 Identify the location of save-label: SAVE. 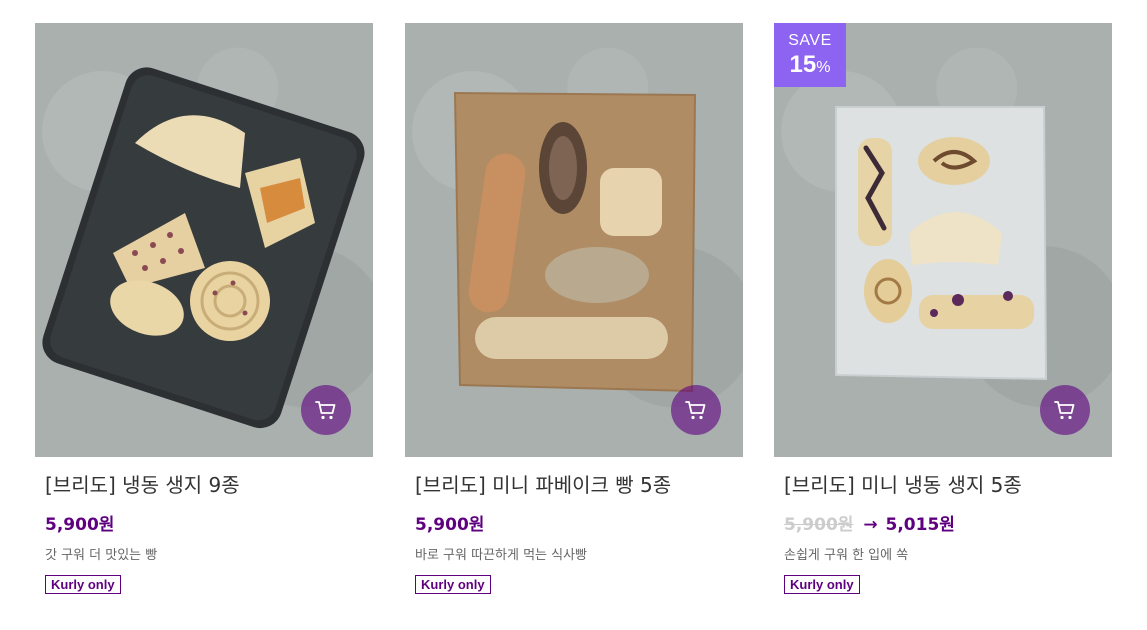
(810, 40).